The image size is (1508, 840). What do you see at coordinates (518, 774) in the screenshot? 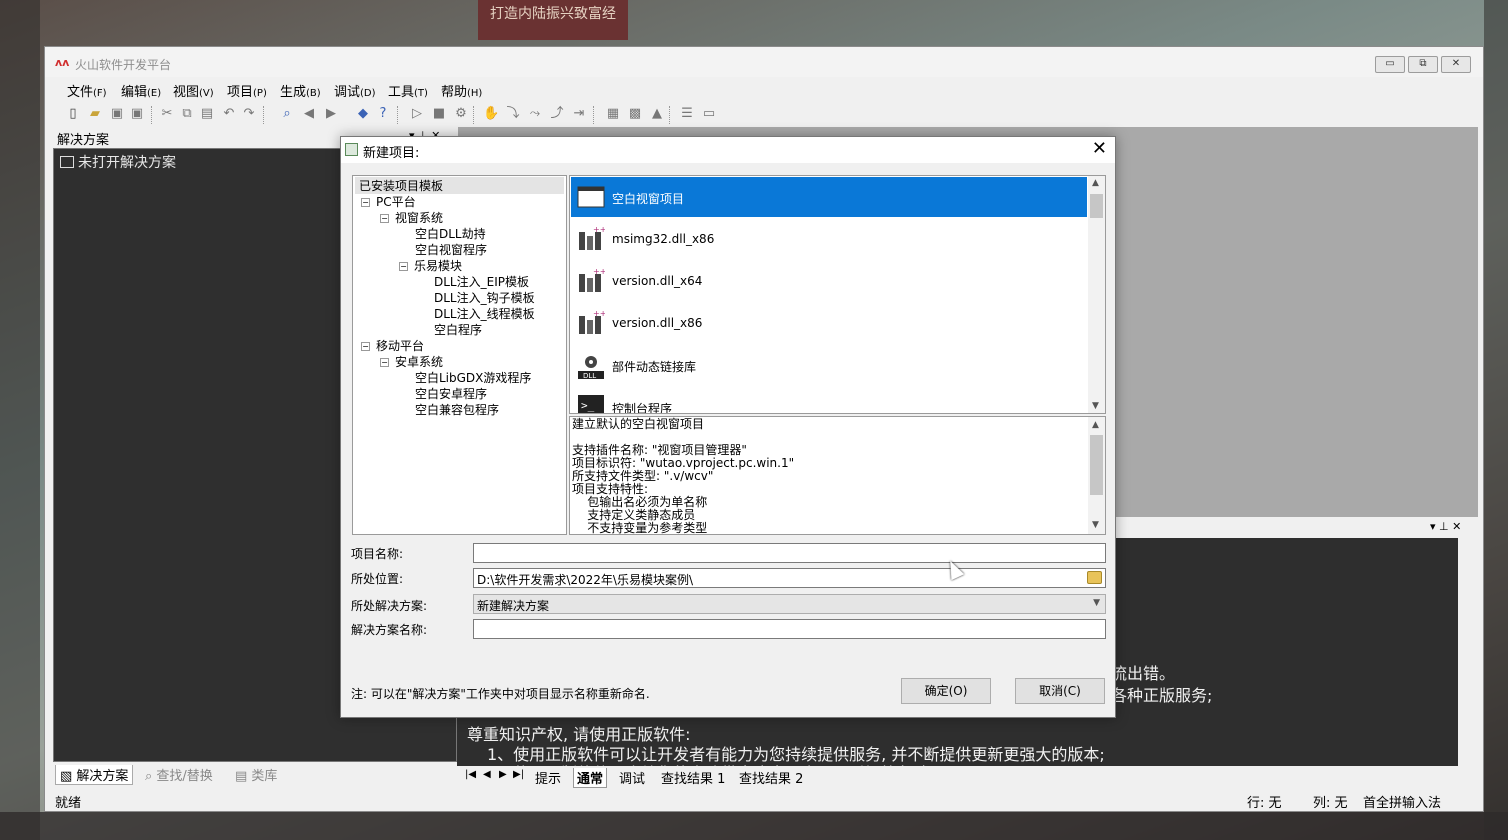
I see `last-tab-arrow-icon: ▶|` at bounding box center [518, 774].